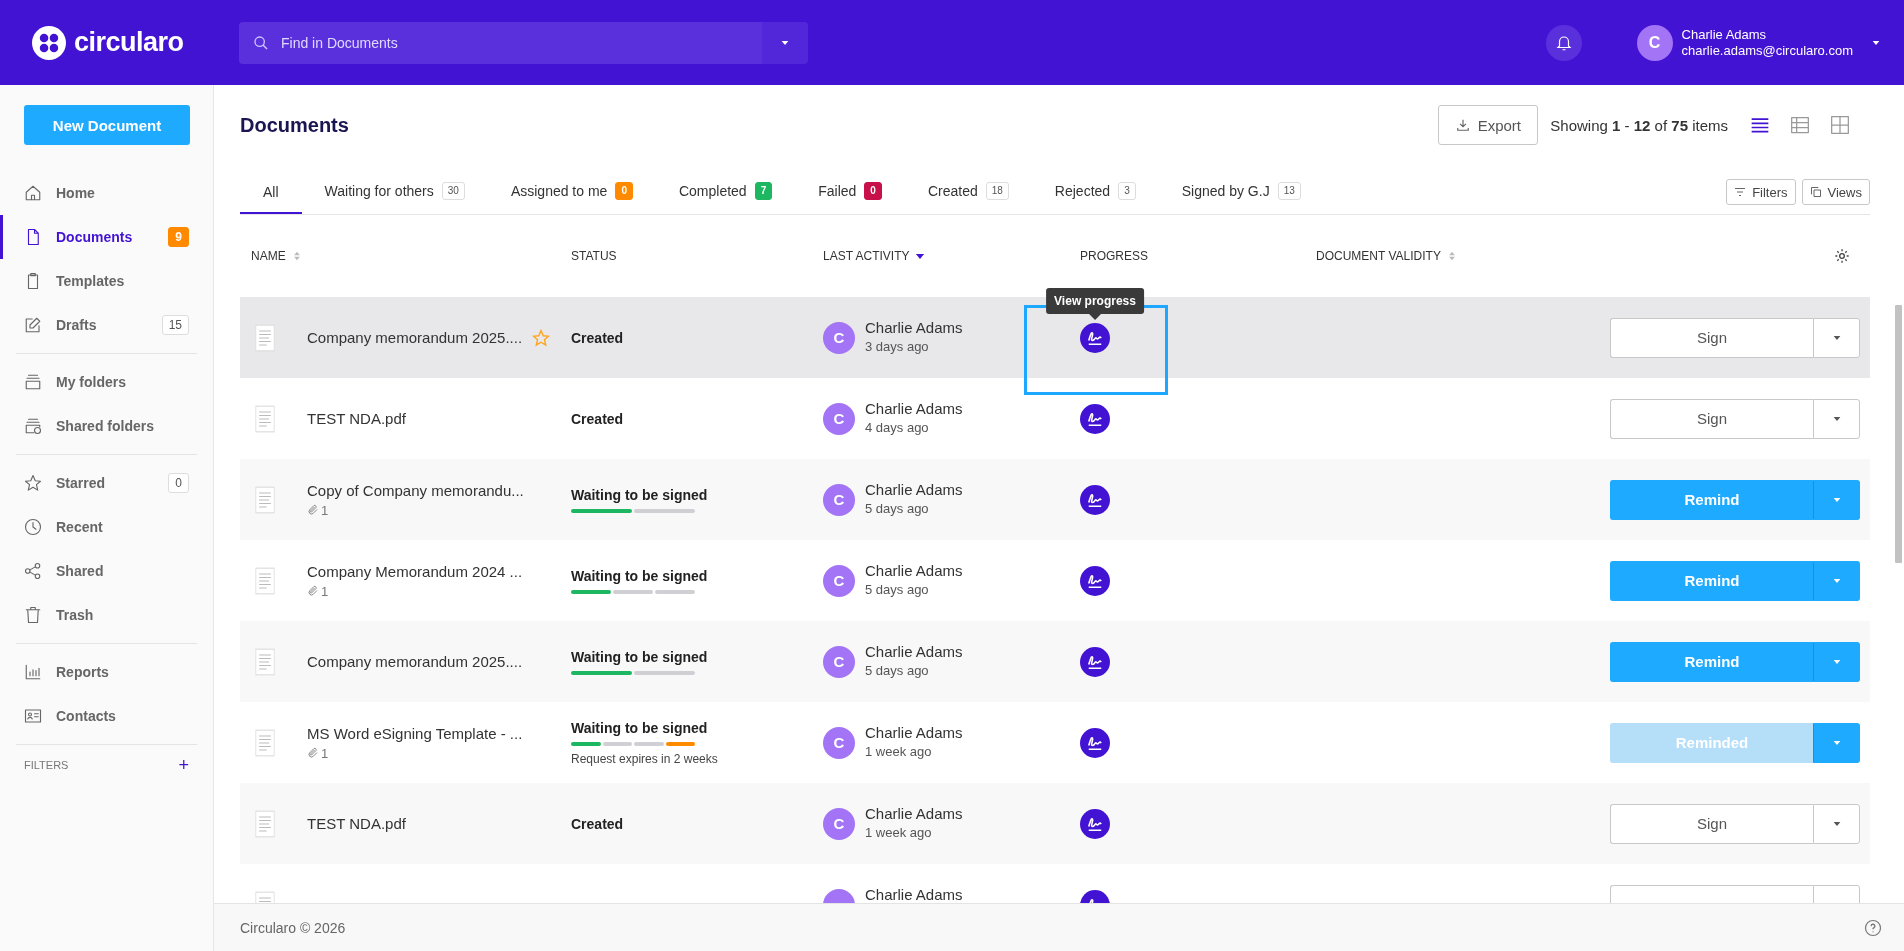  I want to click on bell-icon, so click(1563, 42).